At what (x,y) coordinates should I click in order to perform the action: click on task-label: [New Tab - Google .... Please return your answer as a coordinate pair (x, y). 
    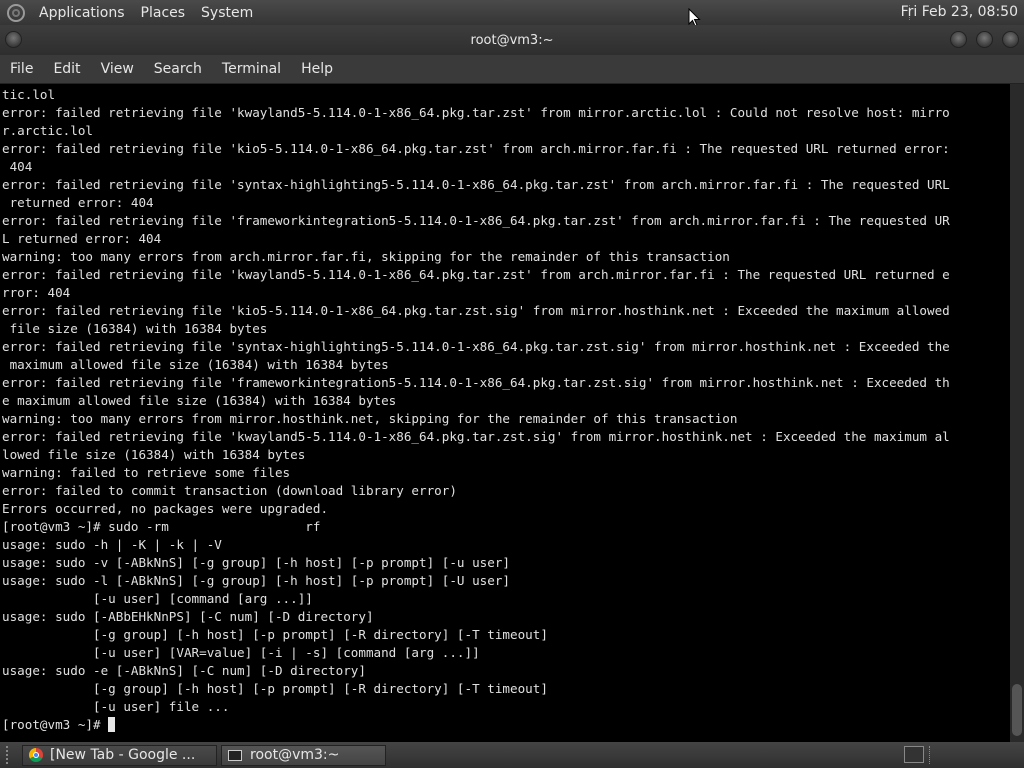
    Looking at the image, I should click on (123, 755).